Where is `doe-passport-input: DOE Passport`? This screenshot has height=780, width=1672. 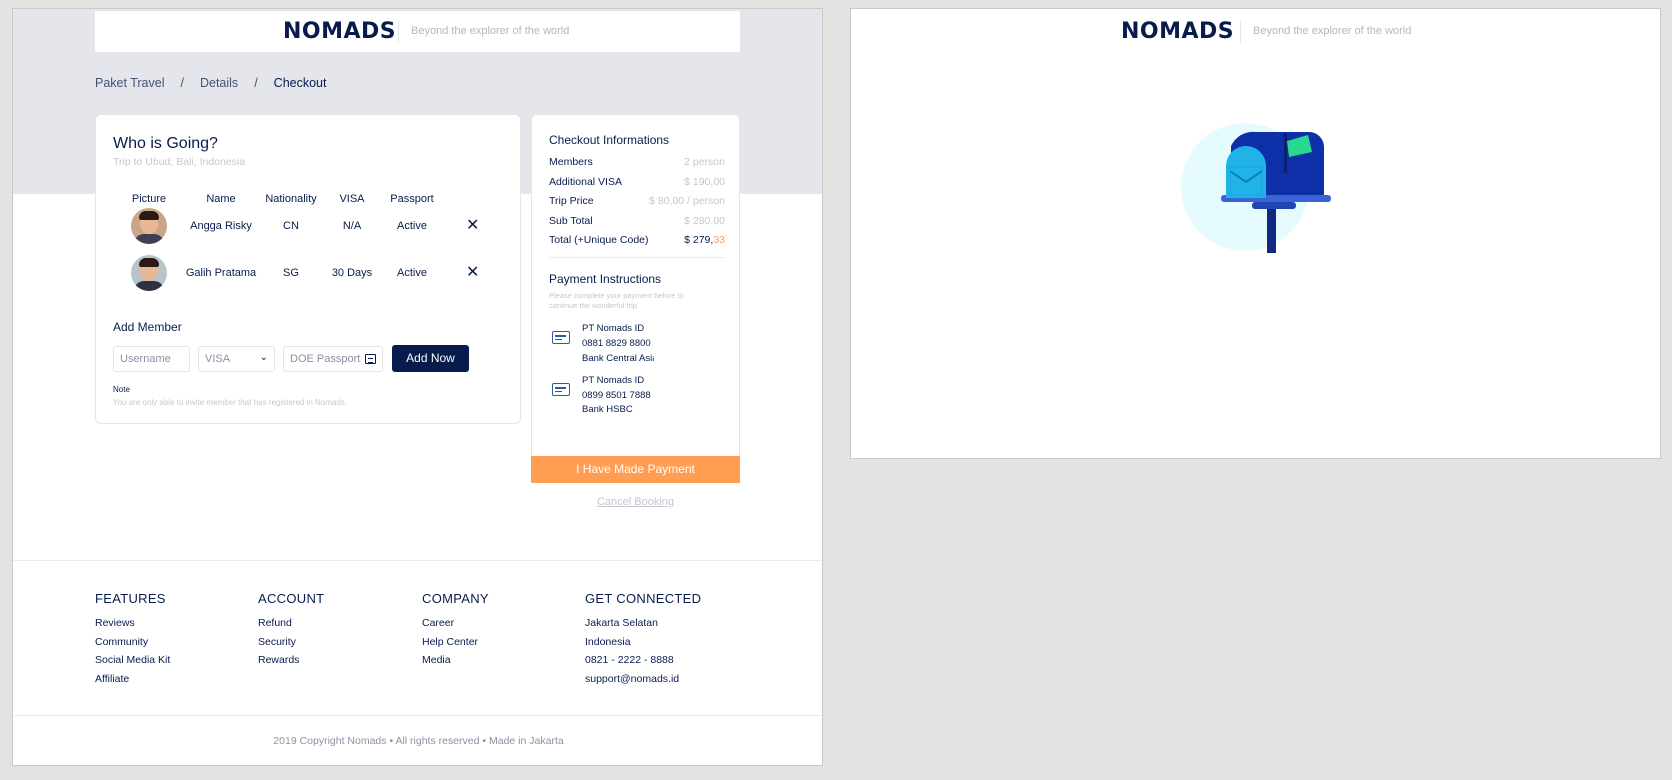
doe-passport-input: DOE Passport is located at coordinates (333, 359).